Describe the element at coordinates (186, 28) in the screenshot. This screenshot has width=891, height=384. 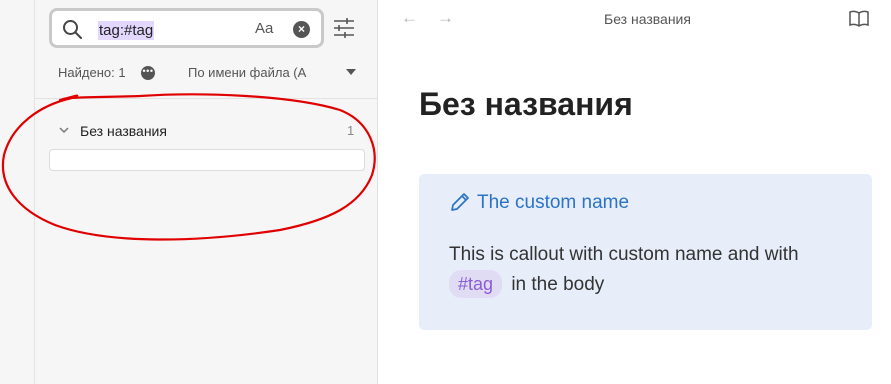
I see `search-input: tag:#tag Aa ×` at that location.